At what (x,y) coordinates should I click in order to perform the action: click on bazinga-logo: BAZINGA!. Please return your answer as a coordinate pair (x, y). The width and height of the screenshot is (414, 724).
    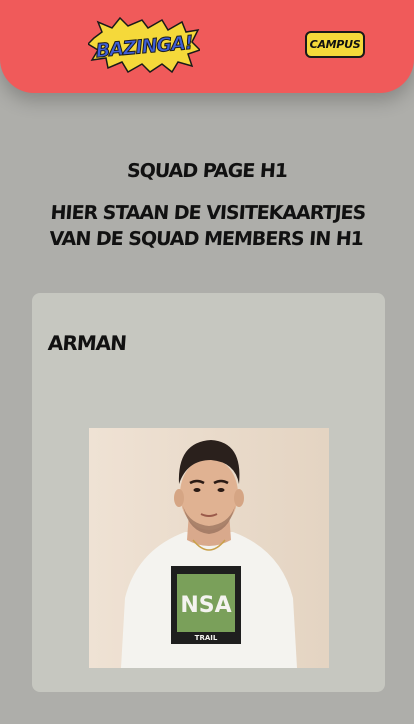
    Looking at the image, I should click on (144, 46).